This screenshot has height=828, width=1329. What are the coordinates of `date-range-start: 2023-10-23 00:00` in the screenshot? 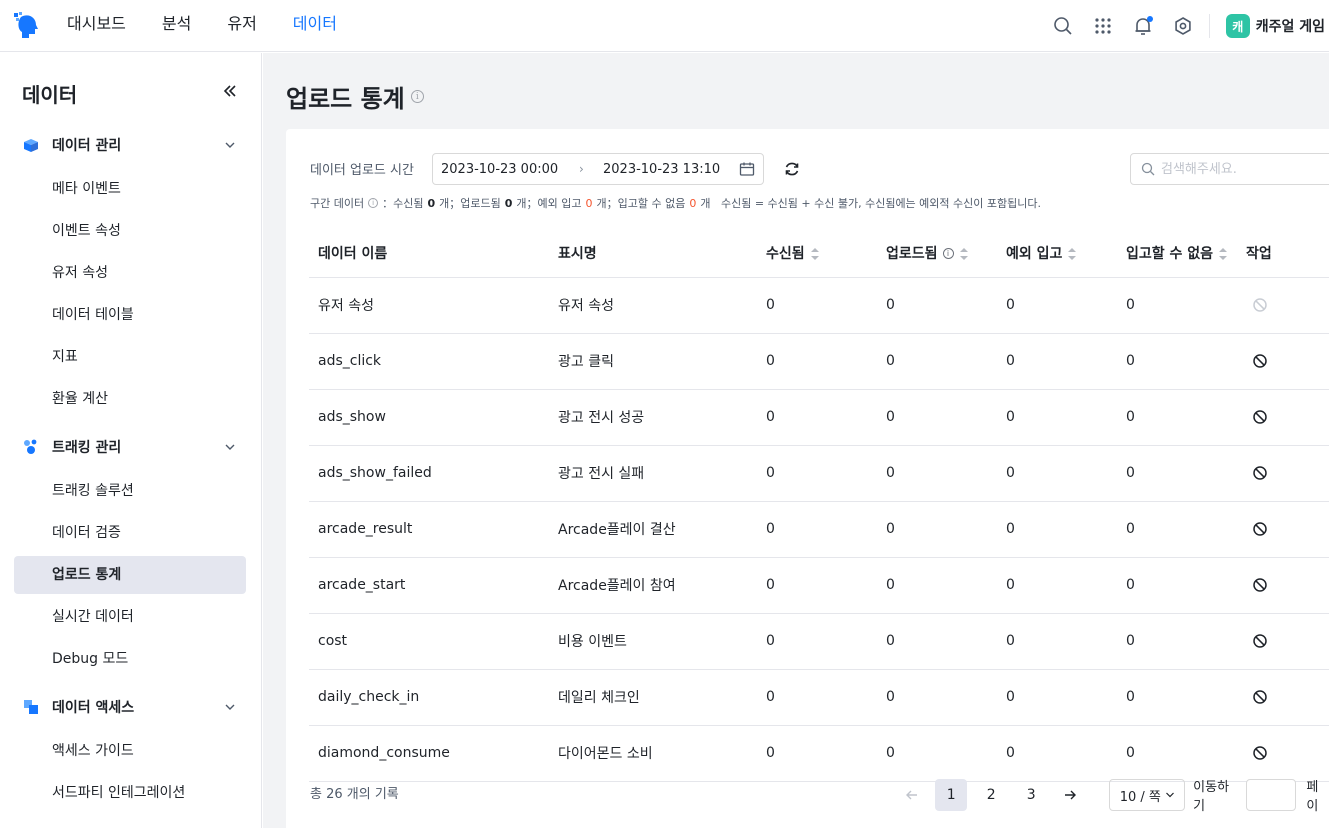 It's located at (499, 169).